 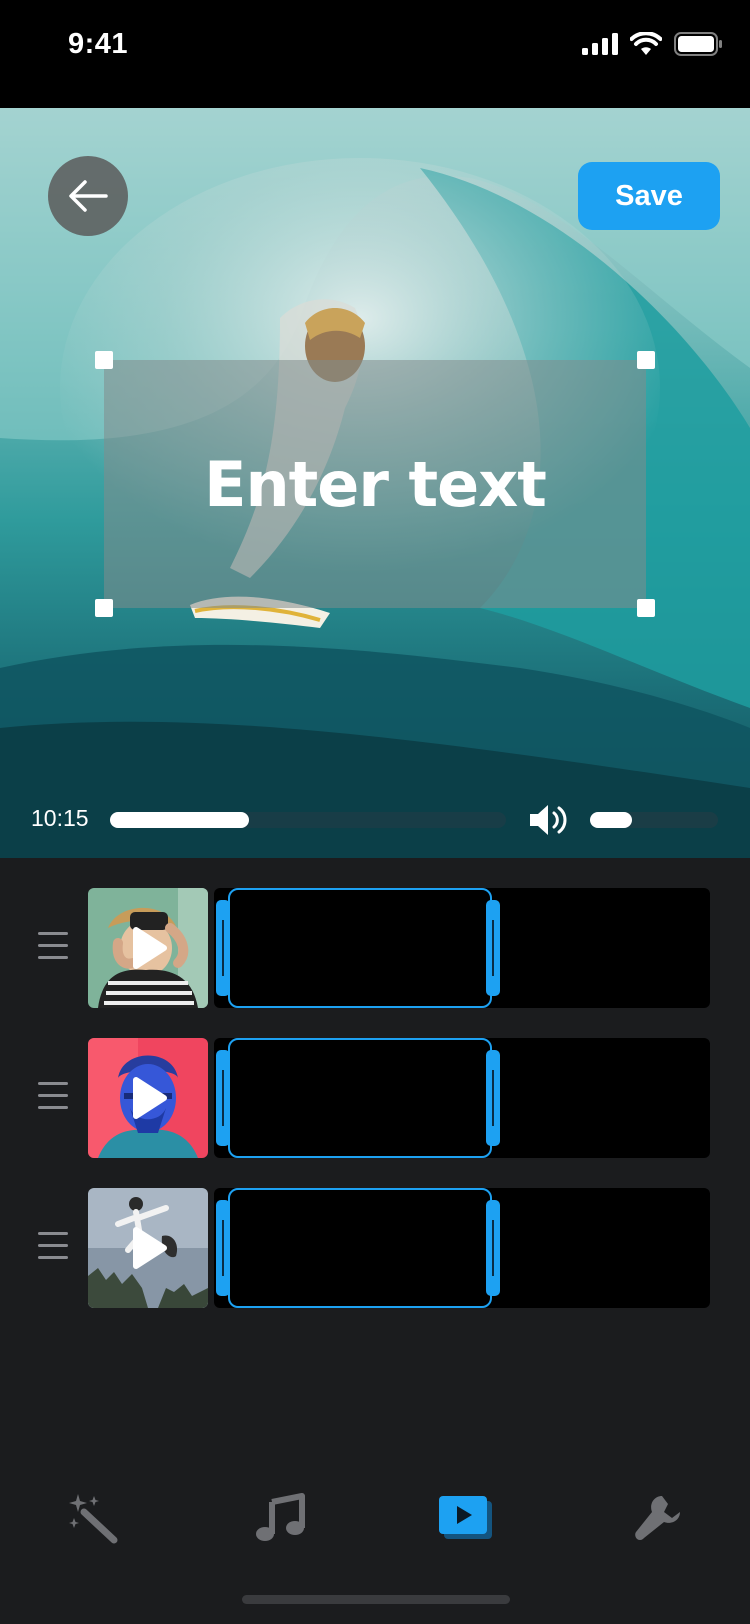 I want to click on music-note-icon, so click(x=280, y=1517).